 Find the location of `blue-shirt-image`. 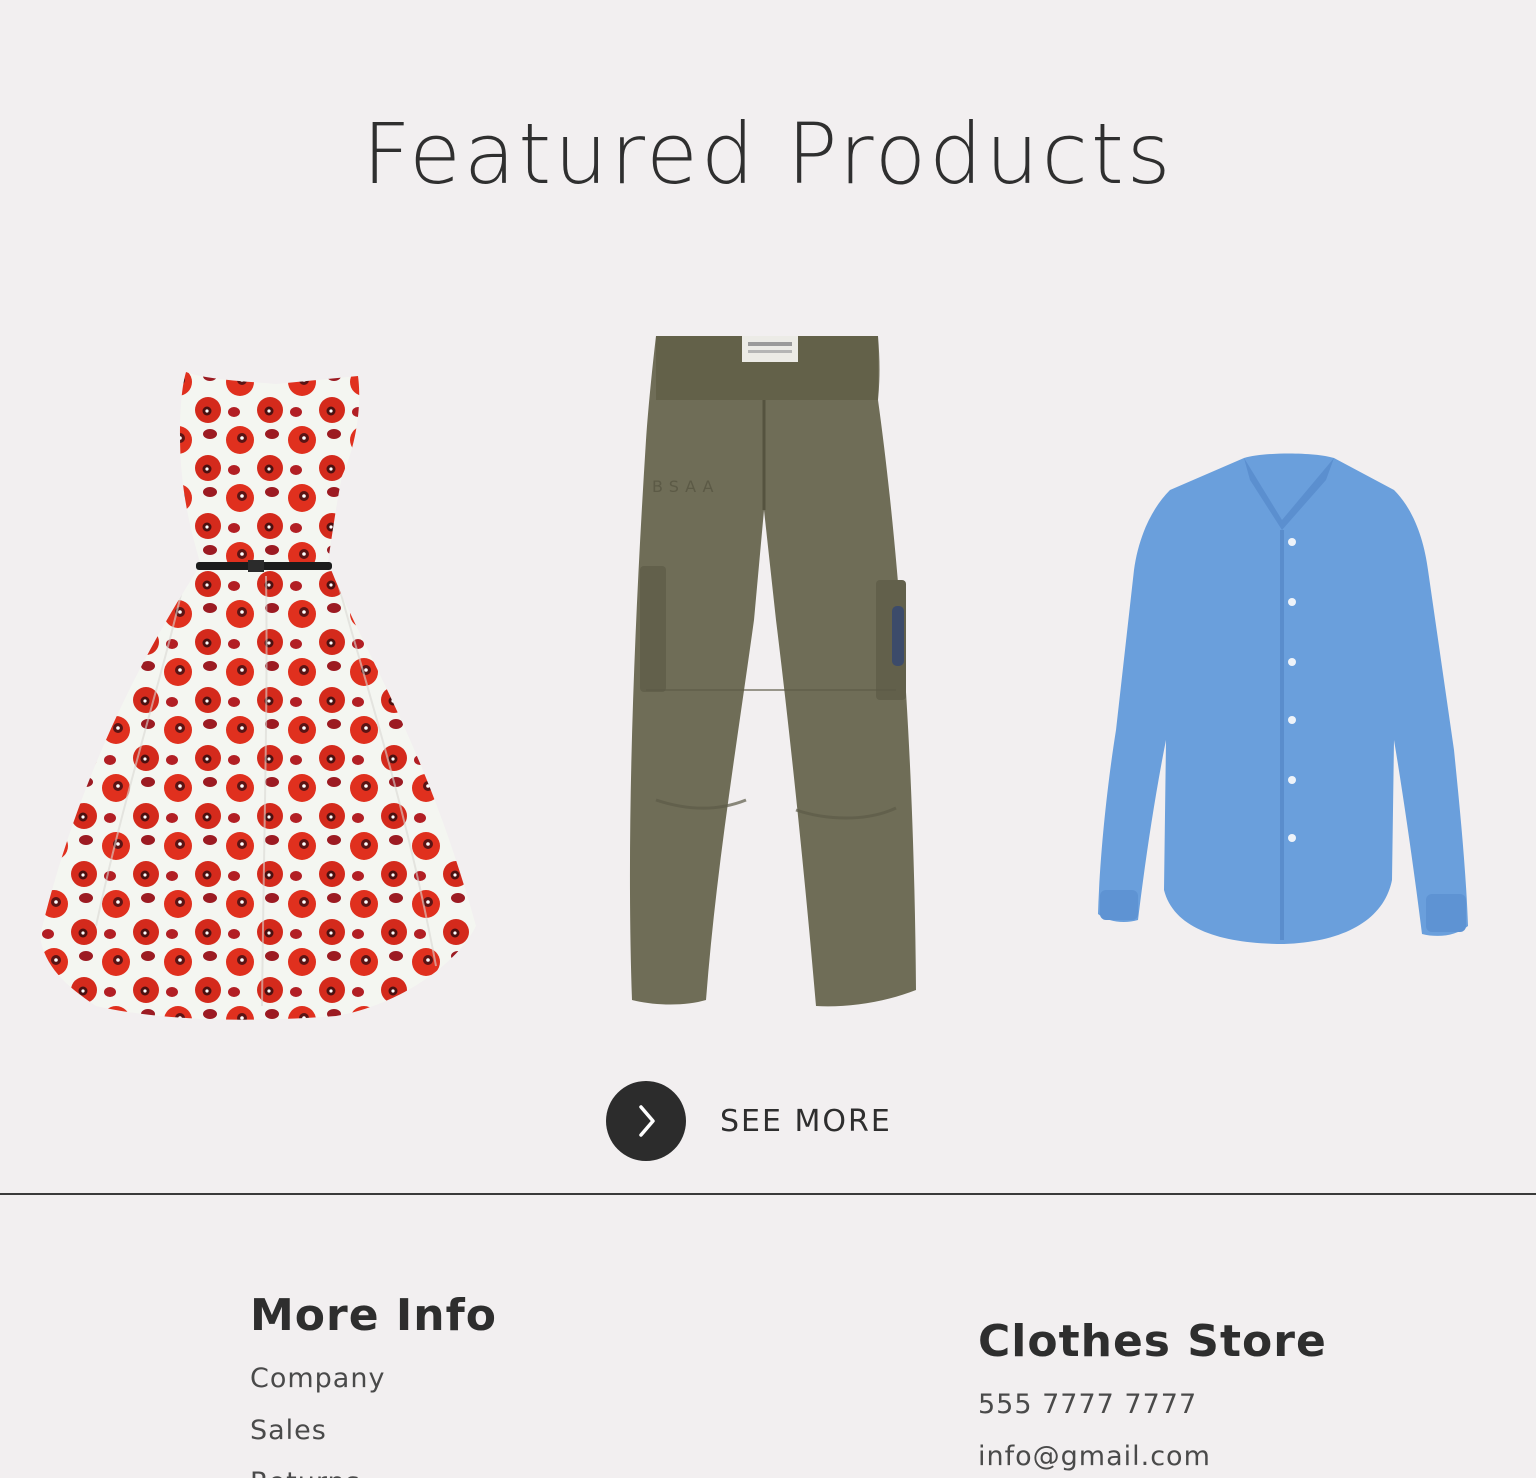

blue-shirt-image is located at coordinates (1283, 698).